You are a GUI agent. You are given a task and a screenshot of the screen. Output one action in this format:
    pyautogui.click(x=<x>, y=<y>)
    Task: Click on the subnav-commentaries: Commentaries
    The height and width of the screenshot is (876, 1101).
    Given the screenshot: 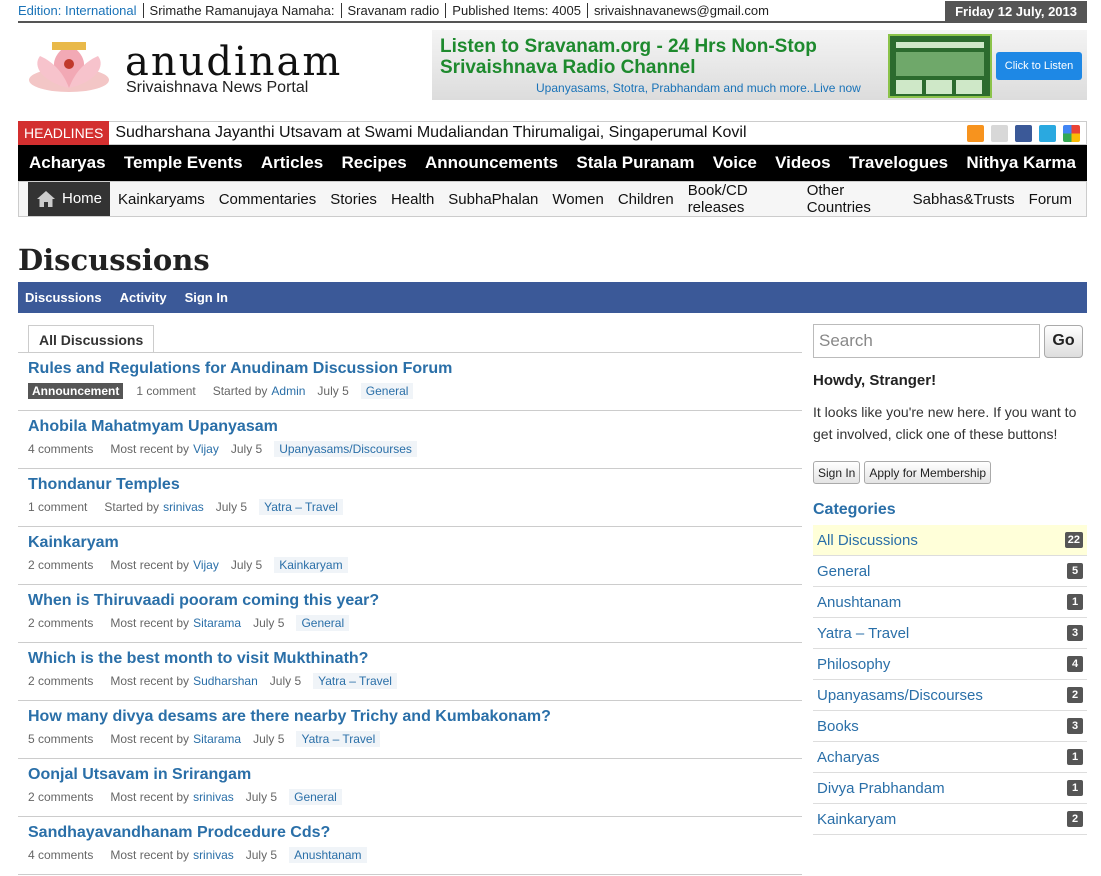 What is the action you would take?
    pyautogui.click(x=268, y=199)
    